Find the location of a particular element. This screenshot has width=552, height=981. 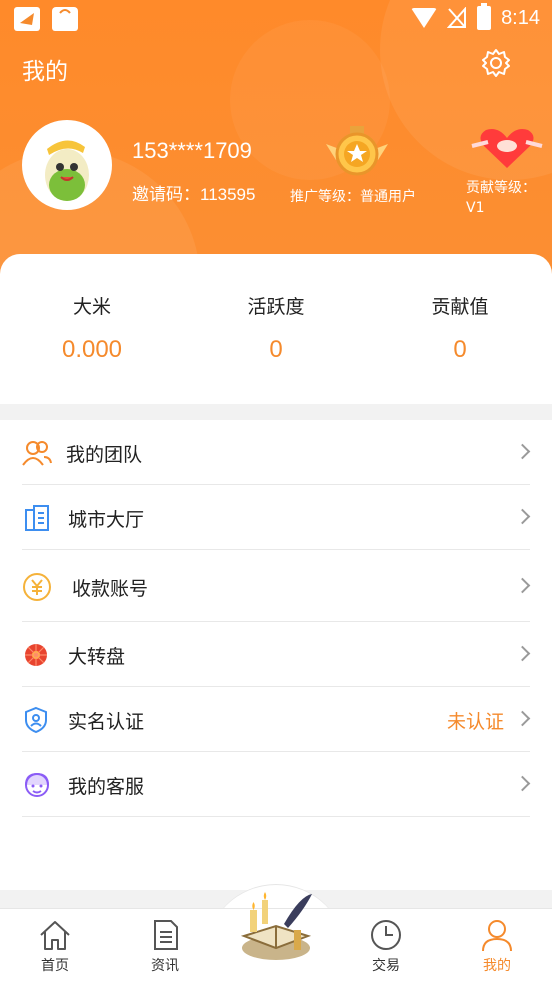

page-title: 我的 is located at coordinates (45, 72).